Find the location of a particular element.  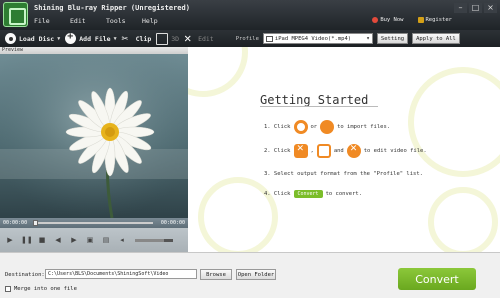

volume-fill is located at coordinates (149, 240).